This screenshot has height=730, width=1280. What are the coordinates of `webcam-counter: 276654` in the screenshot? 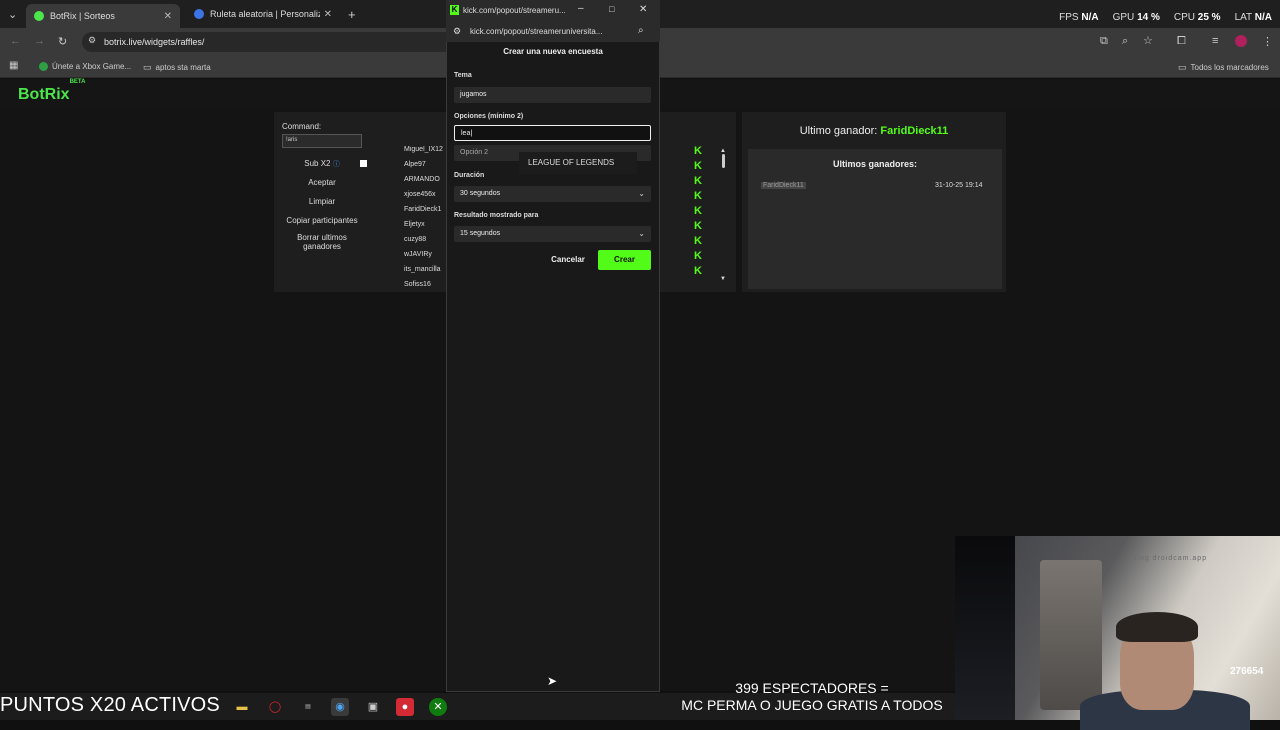 It's located at (1247, 671).